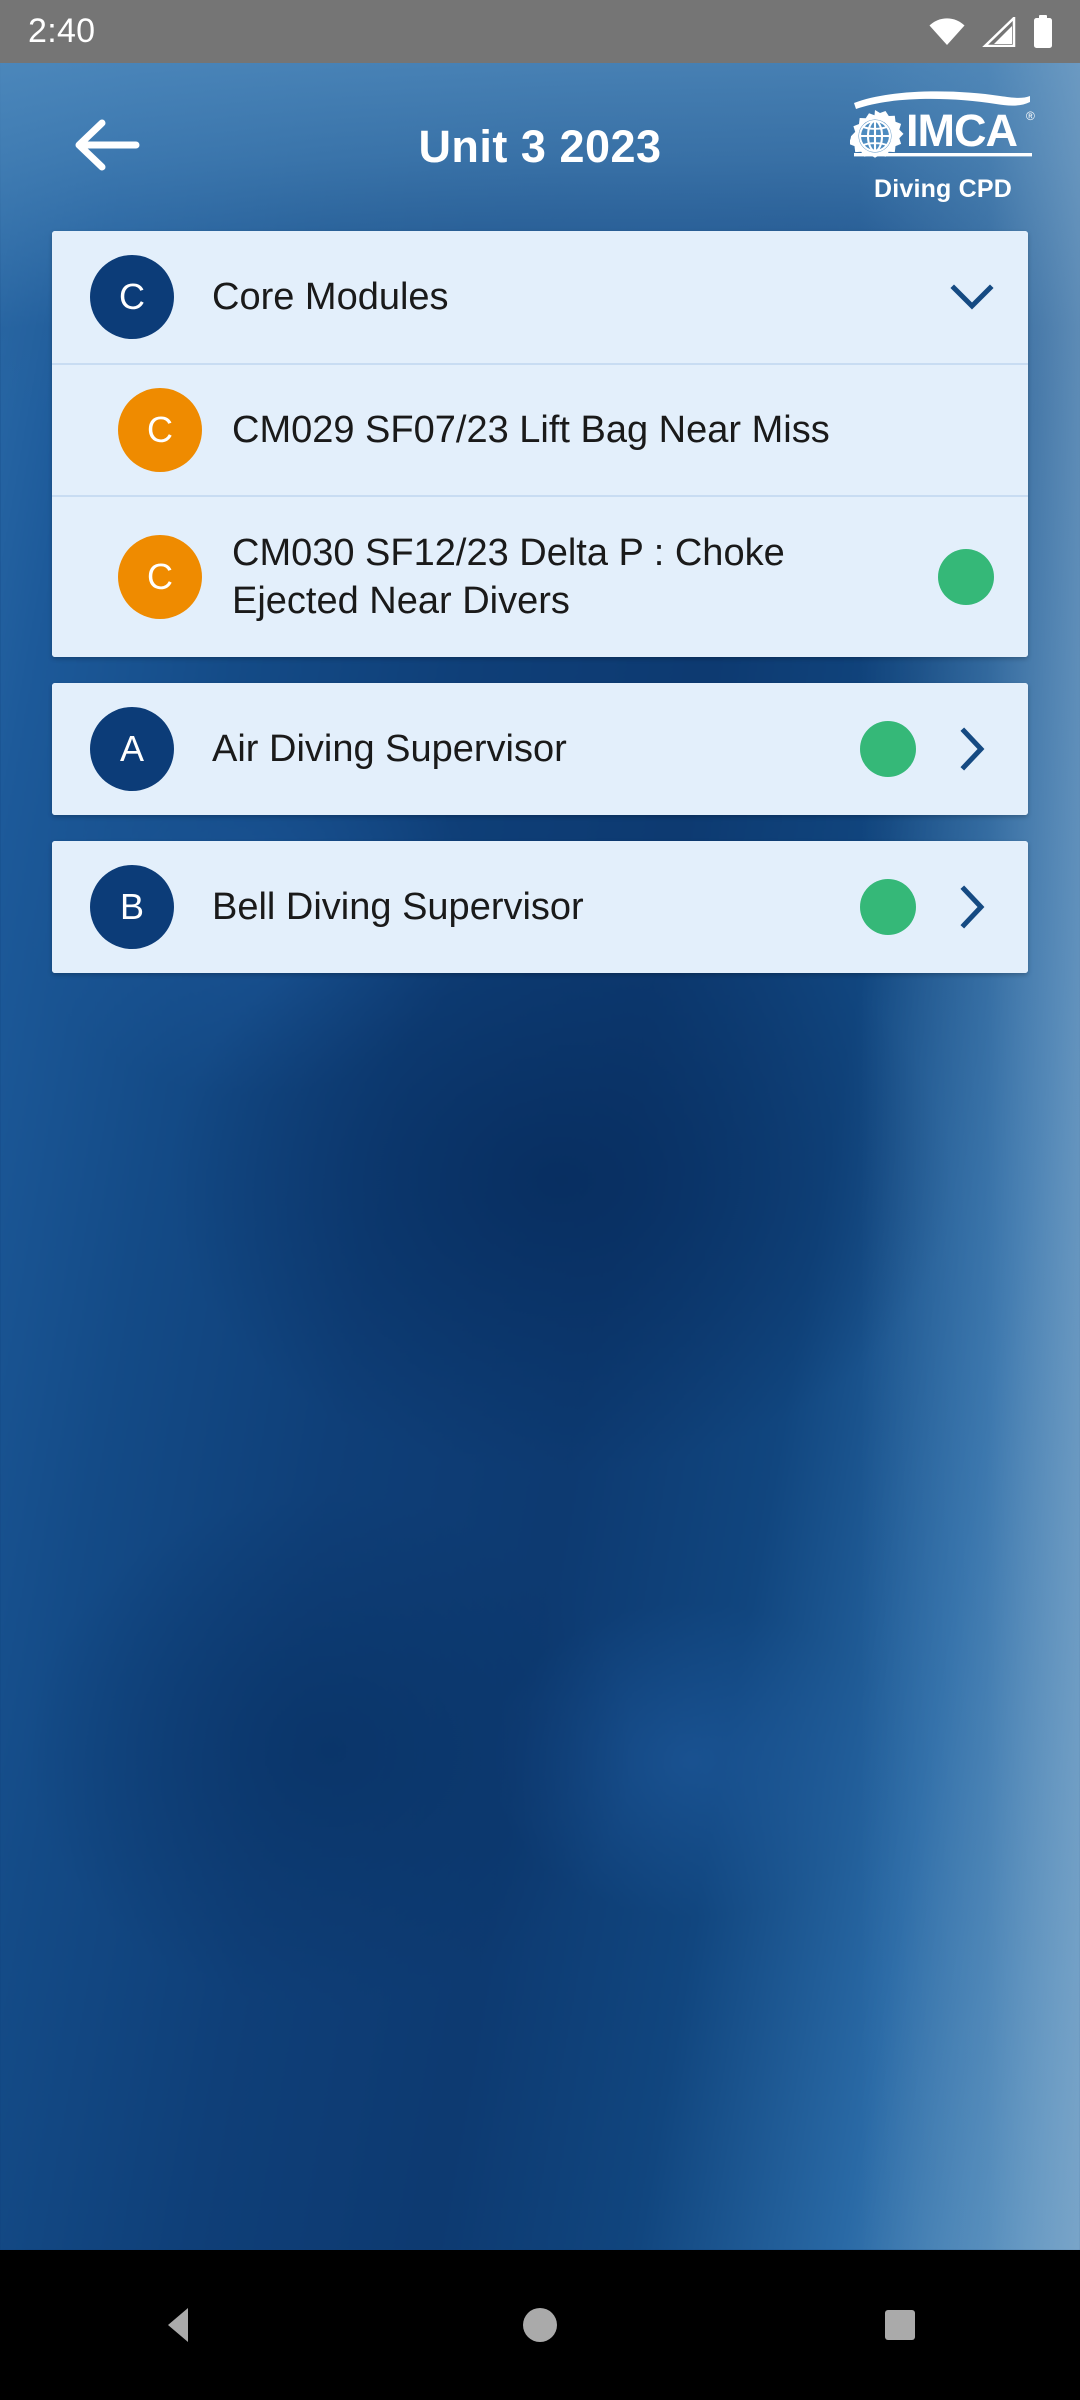 Image resolution: width=1080 pixels, height=2400 pixels. Describe the element at coordinates (398, 907) in the screenshot. I see `list-item-label: Bell Diving Supervisor` at that location.